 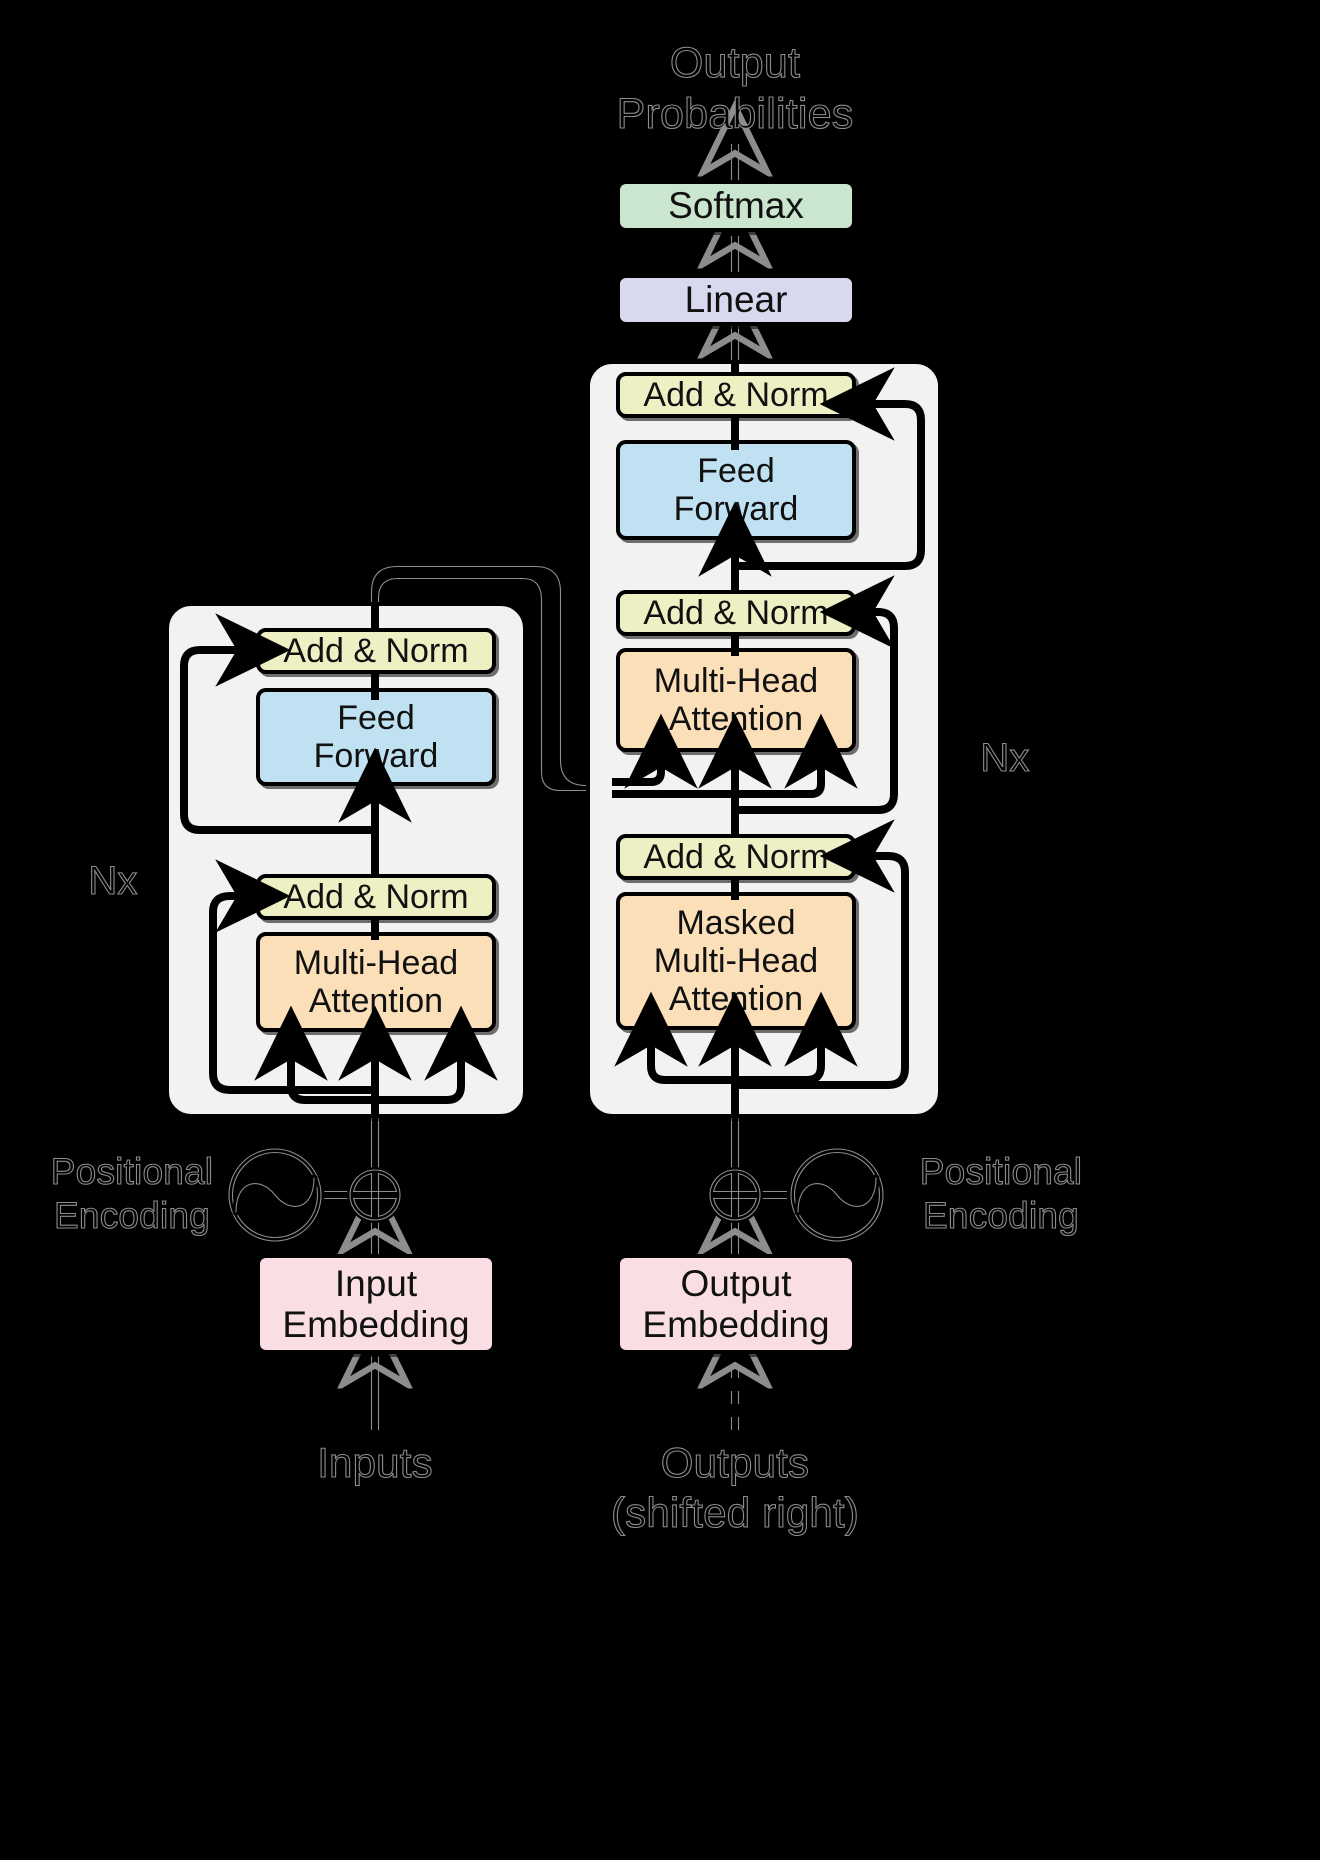 What do you see at coordinates (275, 1195) in the screenshot?
I see `encoder-sine-wave-icon` at bounding box center [275, 1195].